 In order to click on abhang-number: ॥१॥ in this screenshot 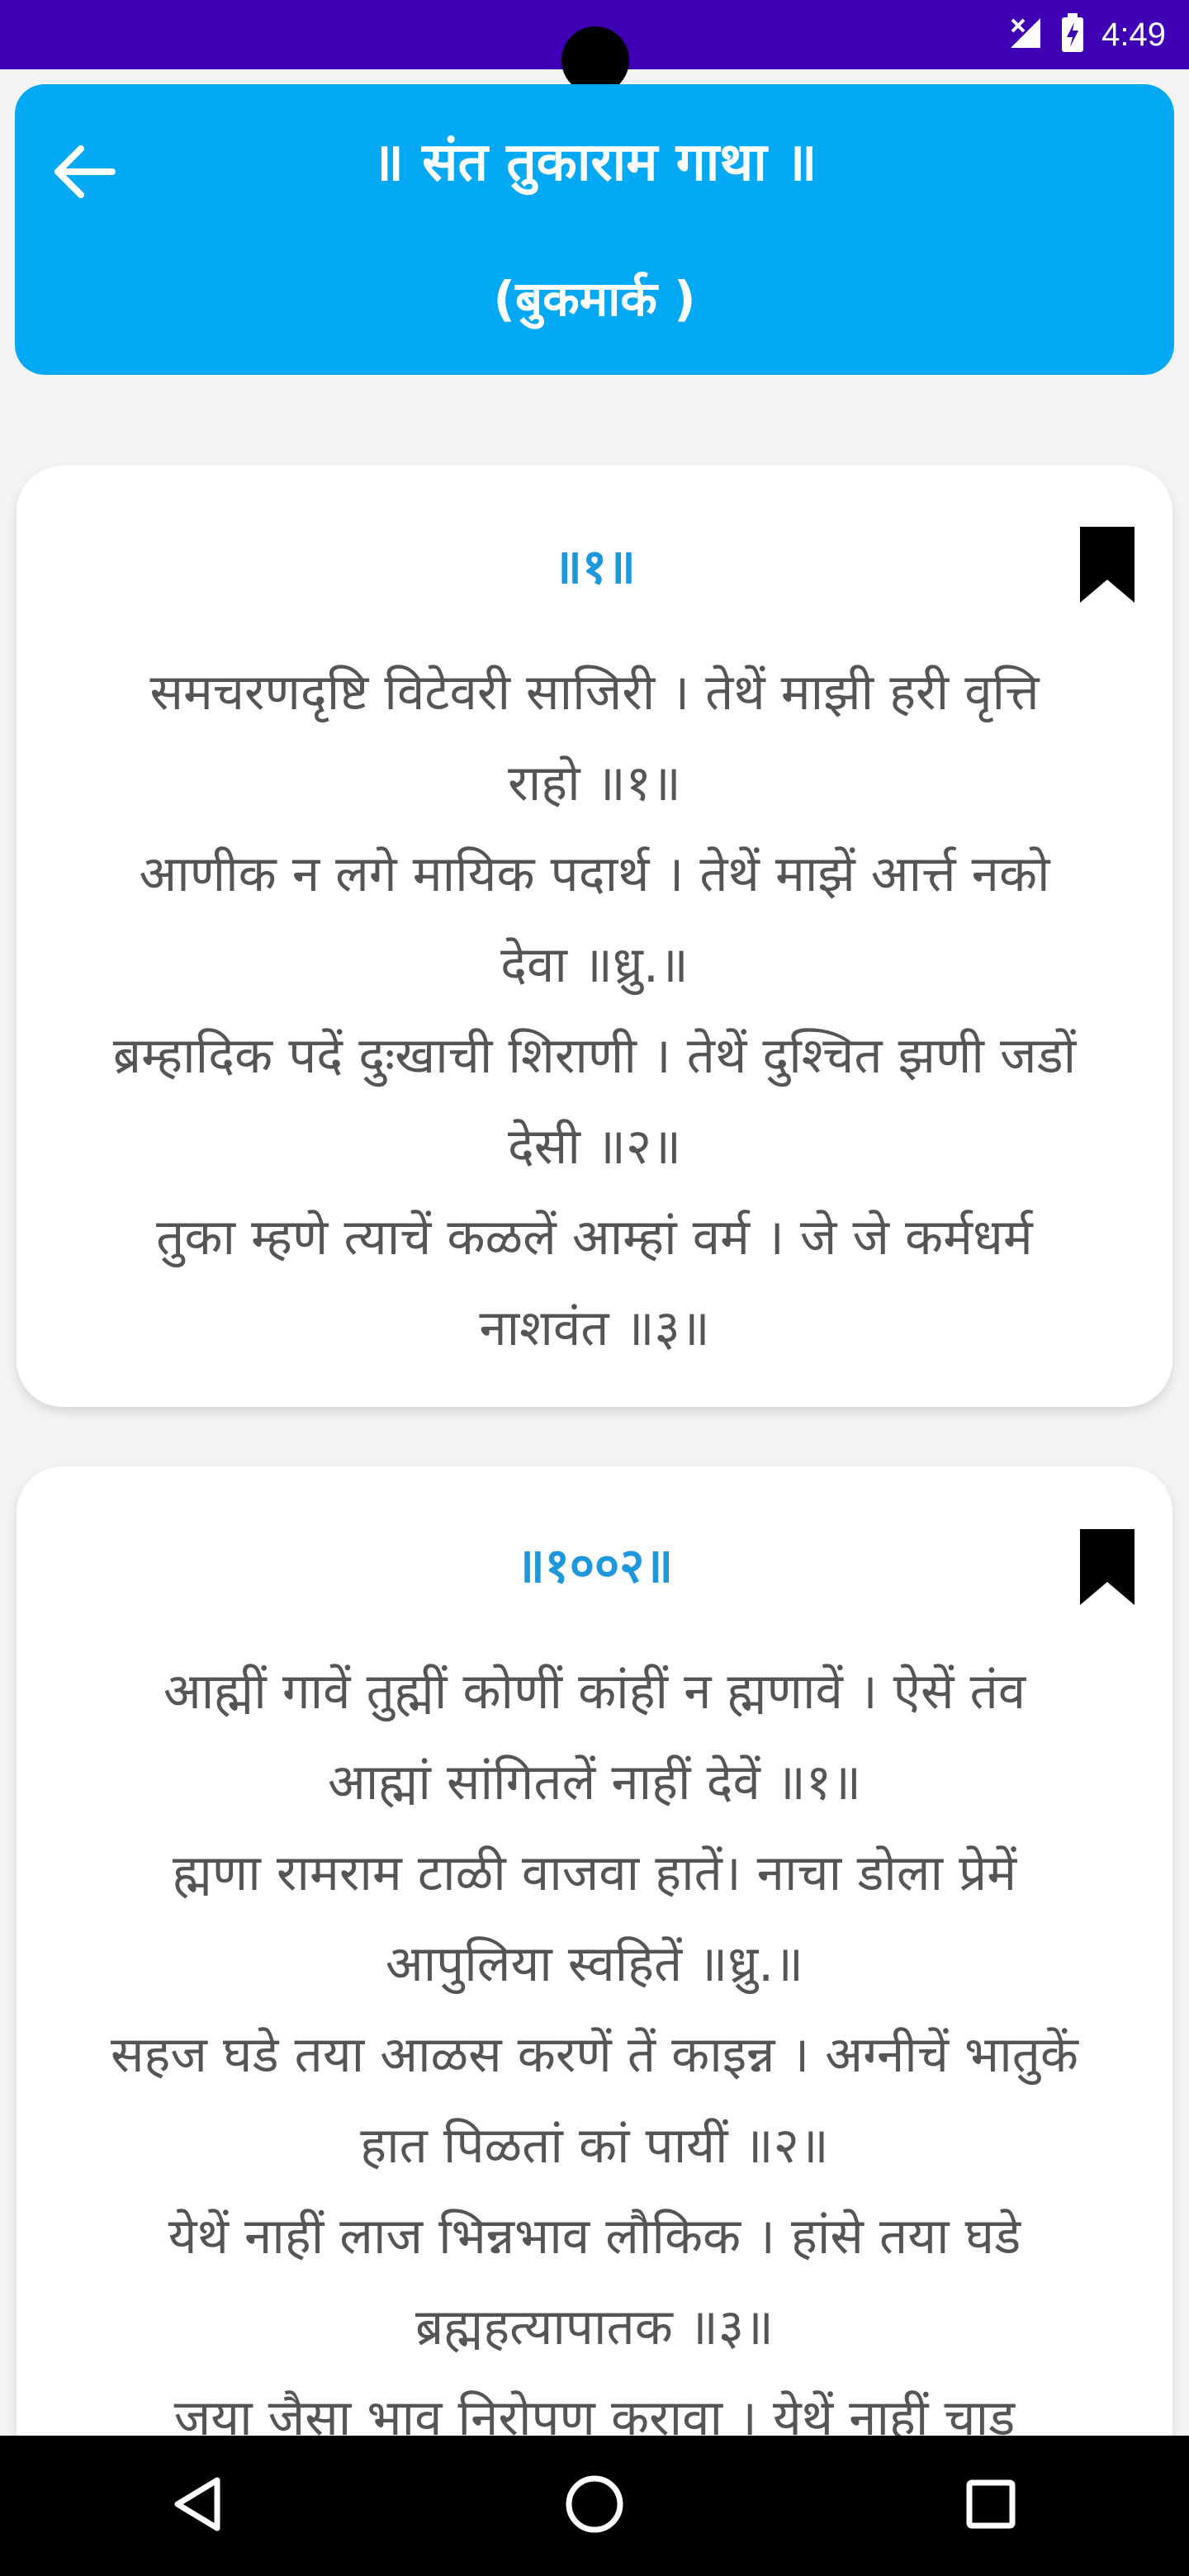, I will do `click(594, 566)`.